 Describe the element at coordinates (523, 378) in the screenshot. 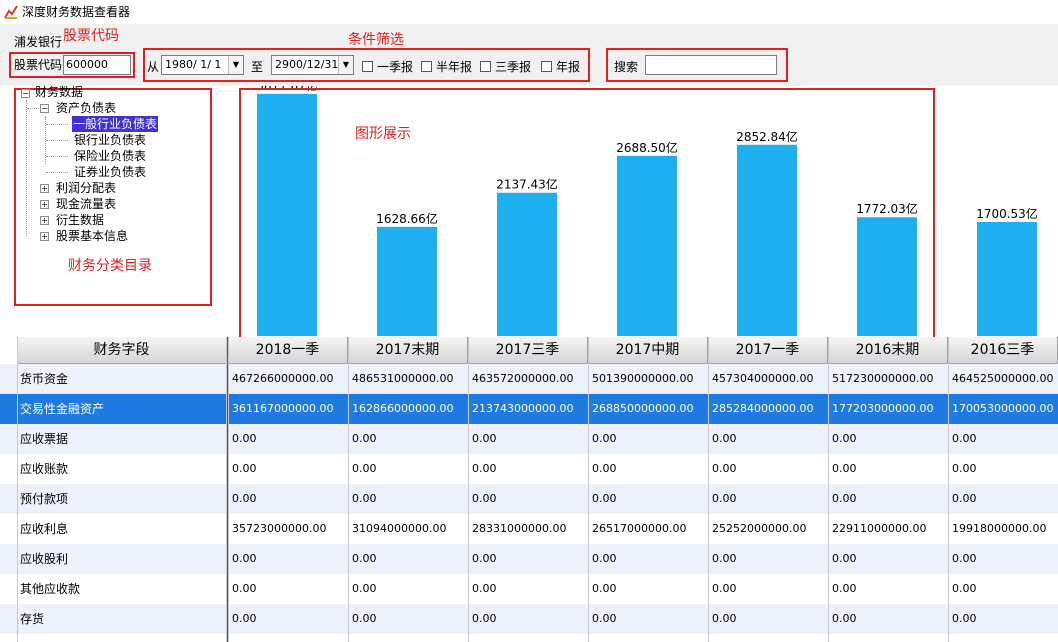

I see `table-cell-value: 463572000000.00` at that location.